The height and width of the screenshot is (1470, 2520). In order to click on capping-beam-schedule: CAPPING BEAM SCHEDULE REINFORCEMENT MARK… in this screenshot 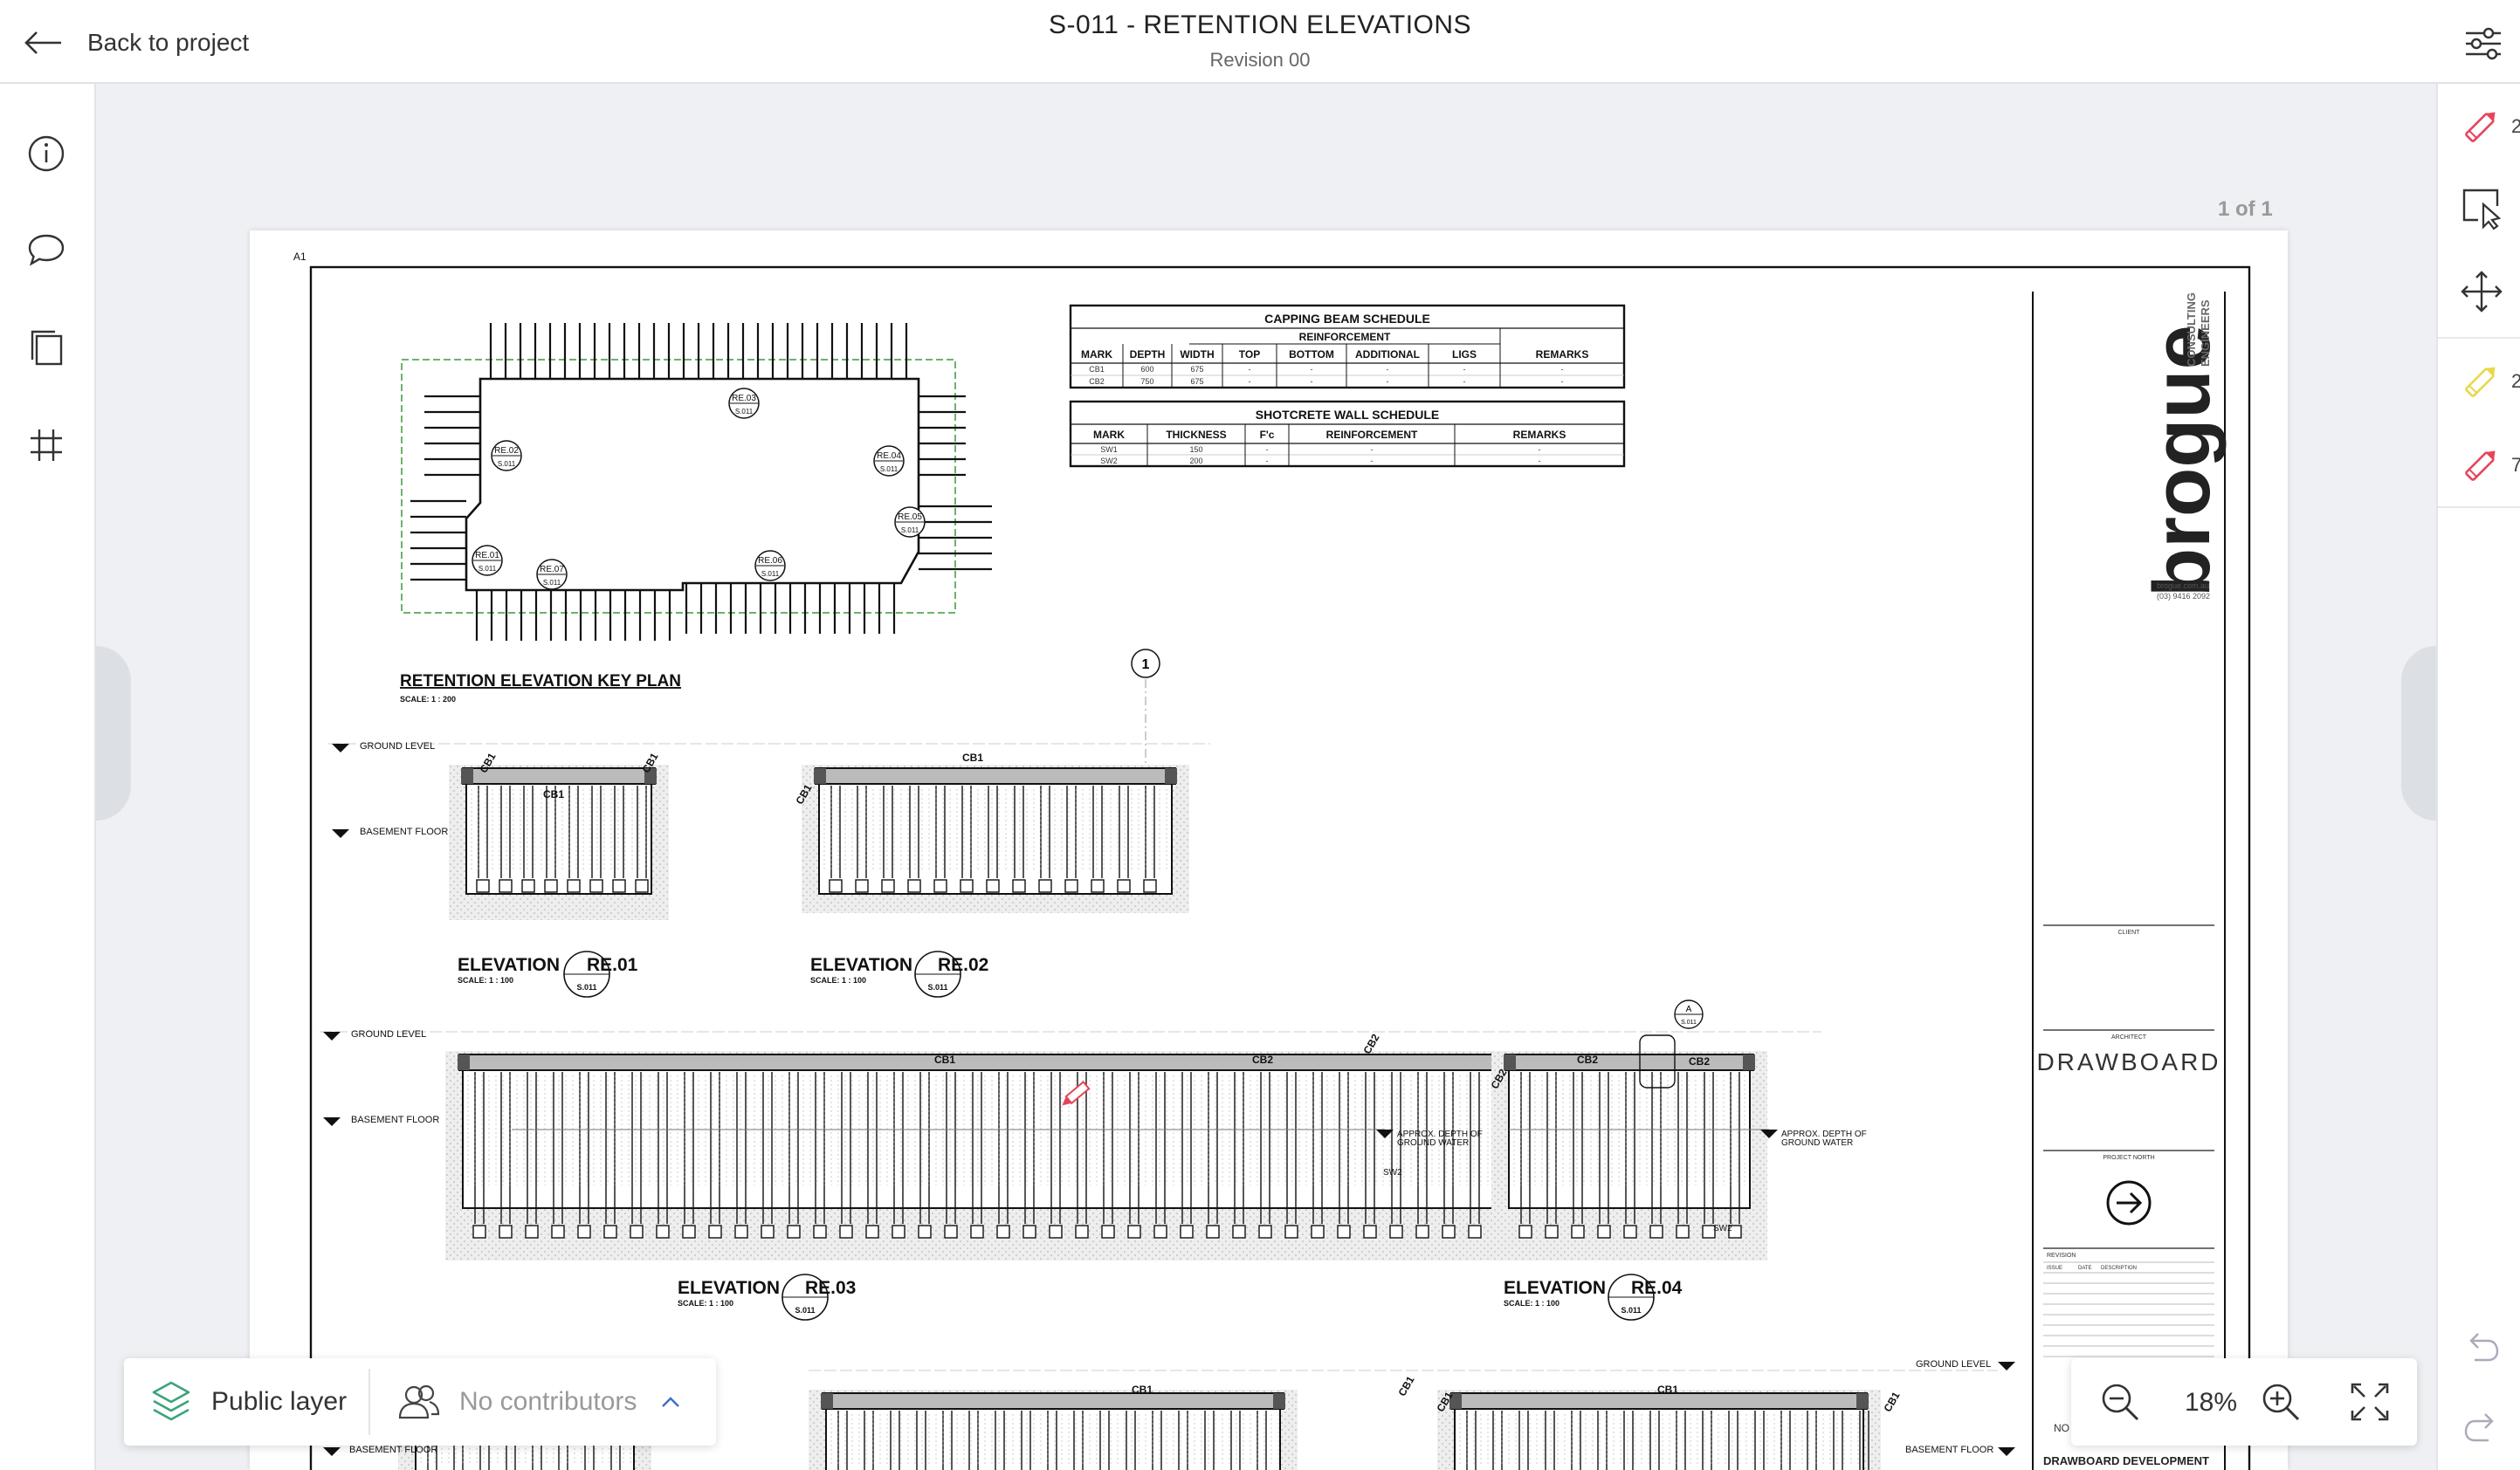, I will do `click(1347, 346)`.